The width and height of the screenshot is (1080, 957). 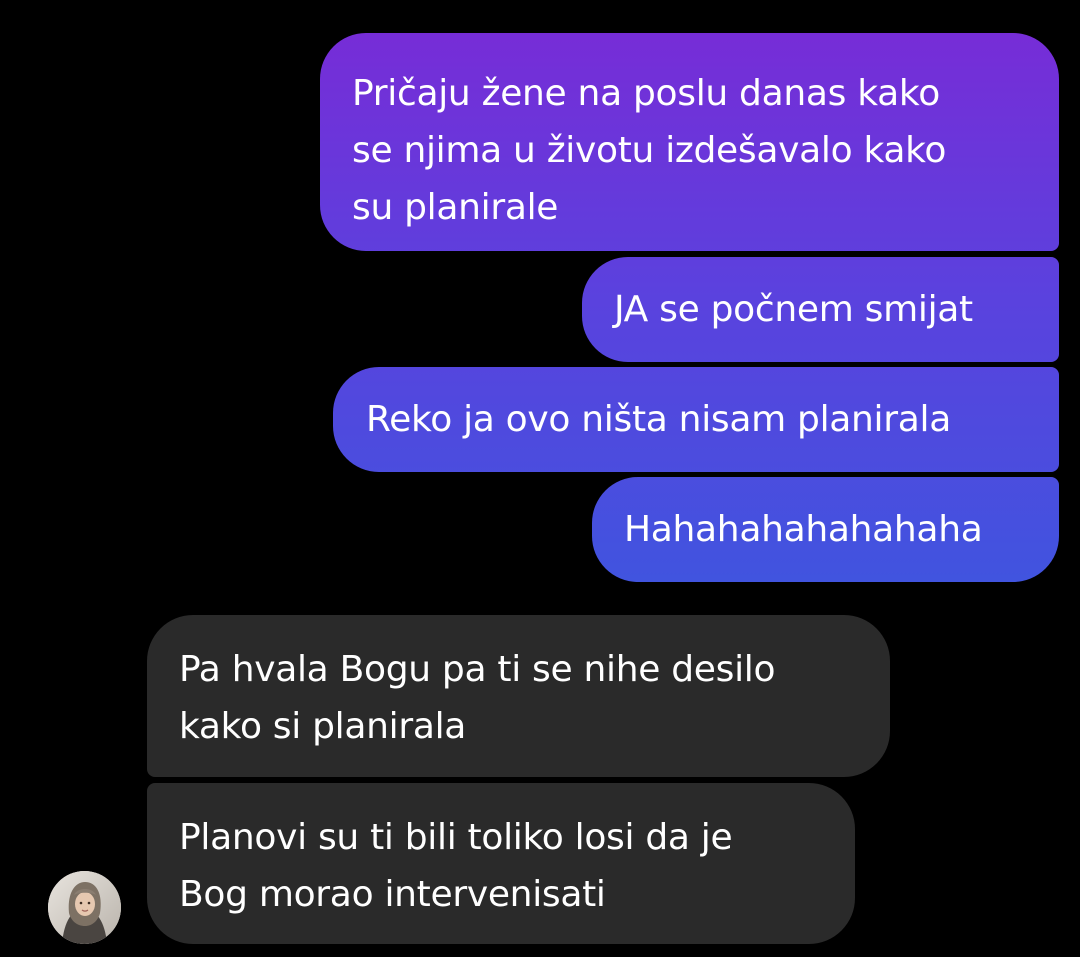 I want to click on contact-avatar, so click(x=84, y=907).